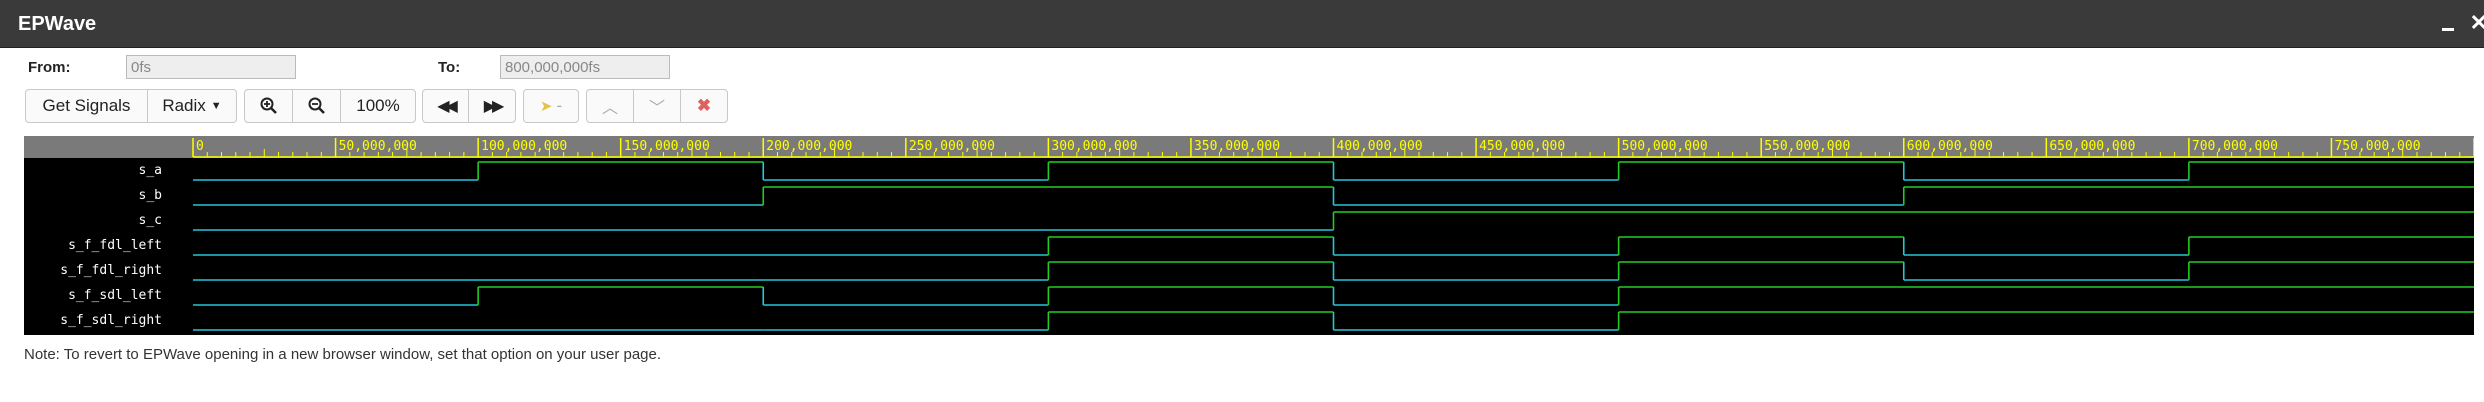 The height and width of the screenshot is (402, 2484). I want to click on navigate-group: ◀◀ ▶▶, so click(469, 106).